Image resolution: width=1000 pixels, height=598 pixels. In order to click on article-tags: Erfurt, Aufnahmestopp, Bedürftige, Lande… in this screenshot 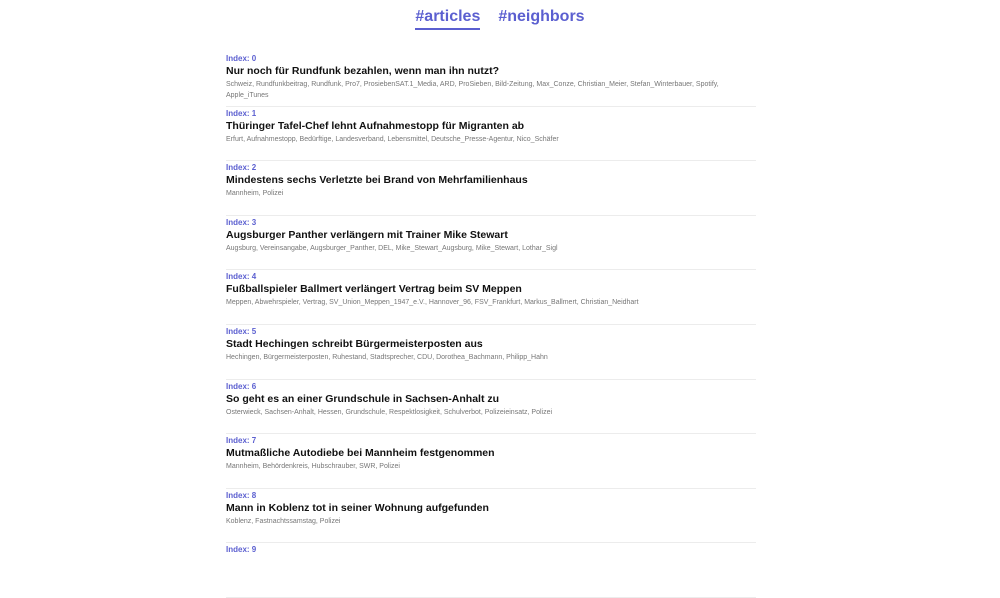, I will do `click(392, 139)`.